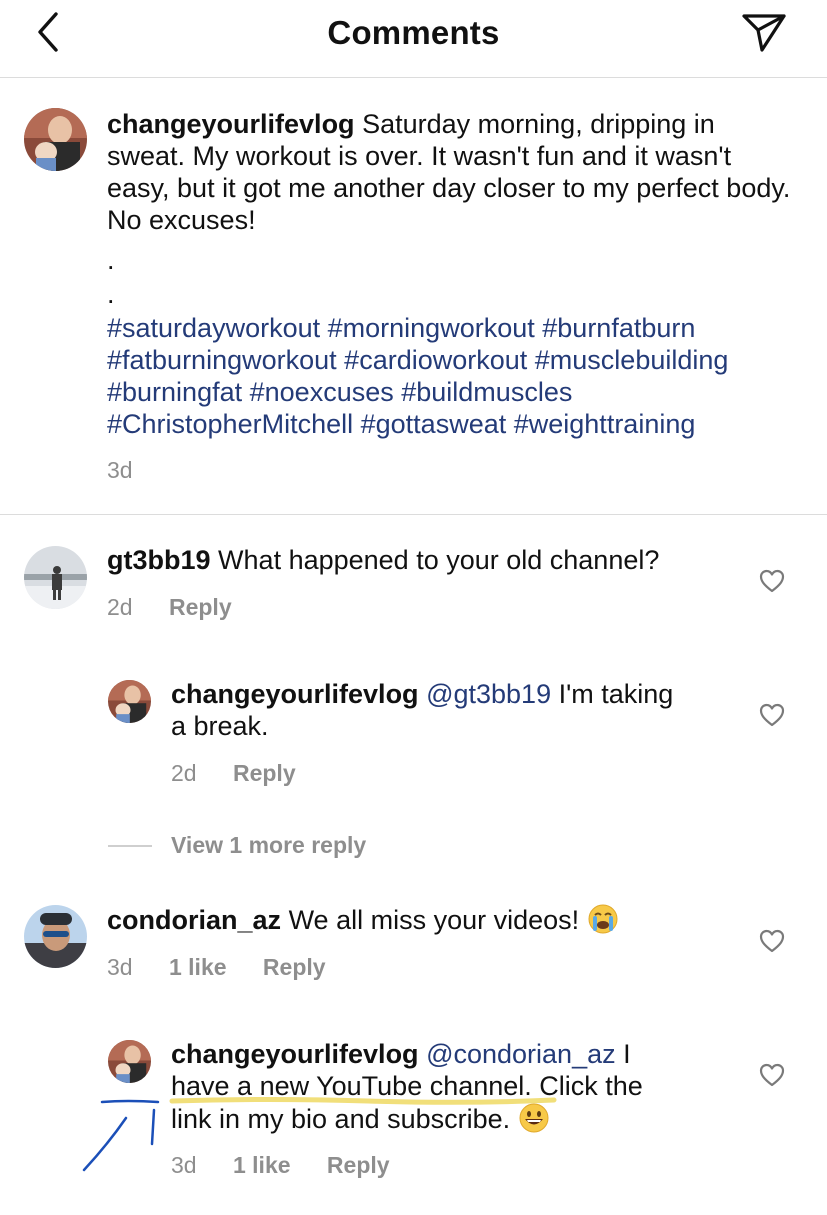 The width and height of the screenshot is (827, 1215). Describe the element at coordinates (121, 1135) in the screenshot. I see `annotation-marks` at that location.